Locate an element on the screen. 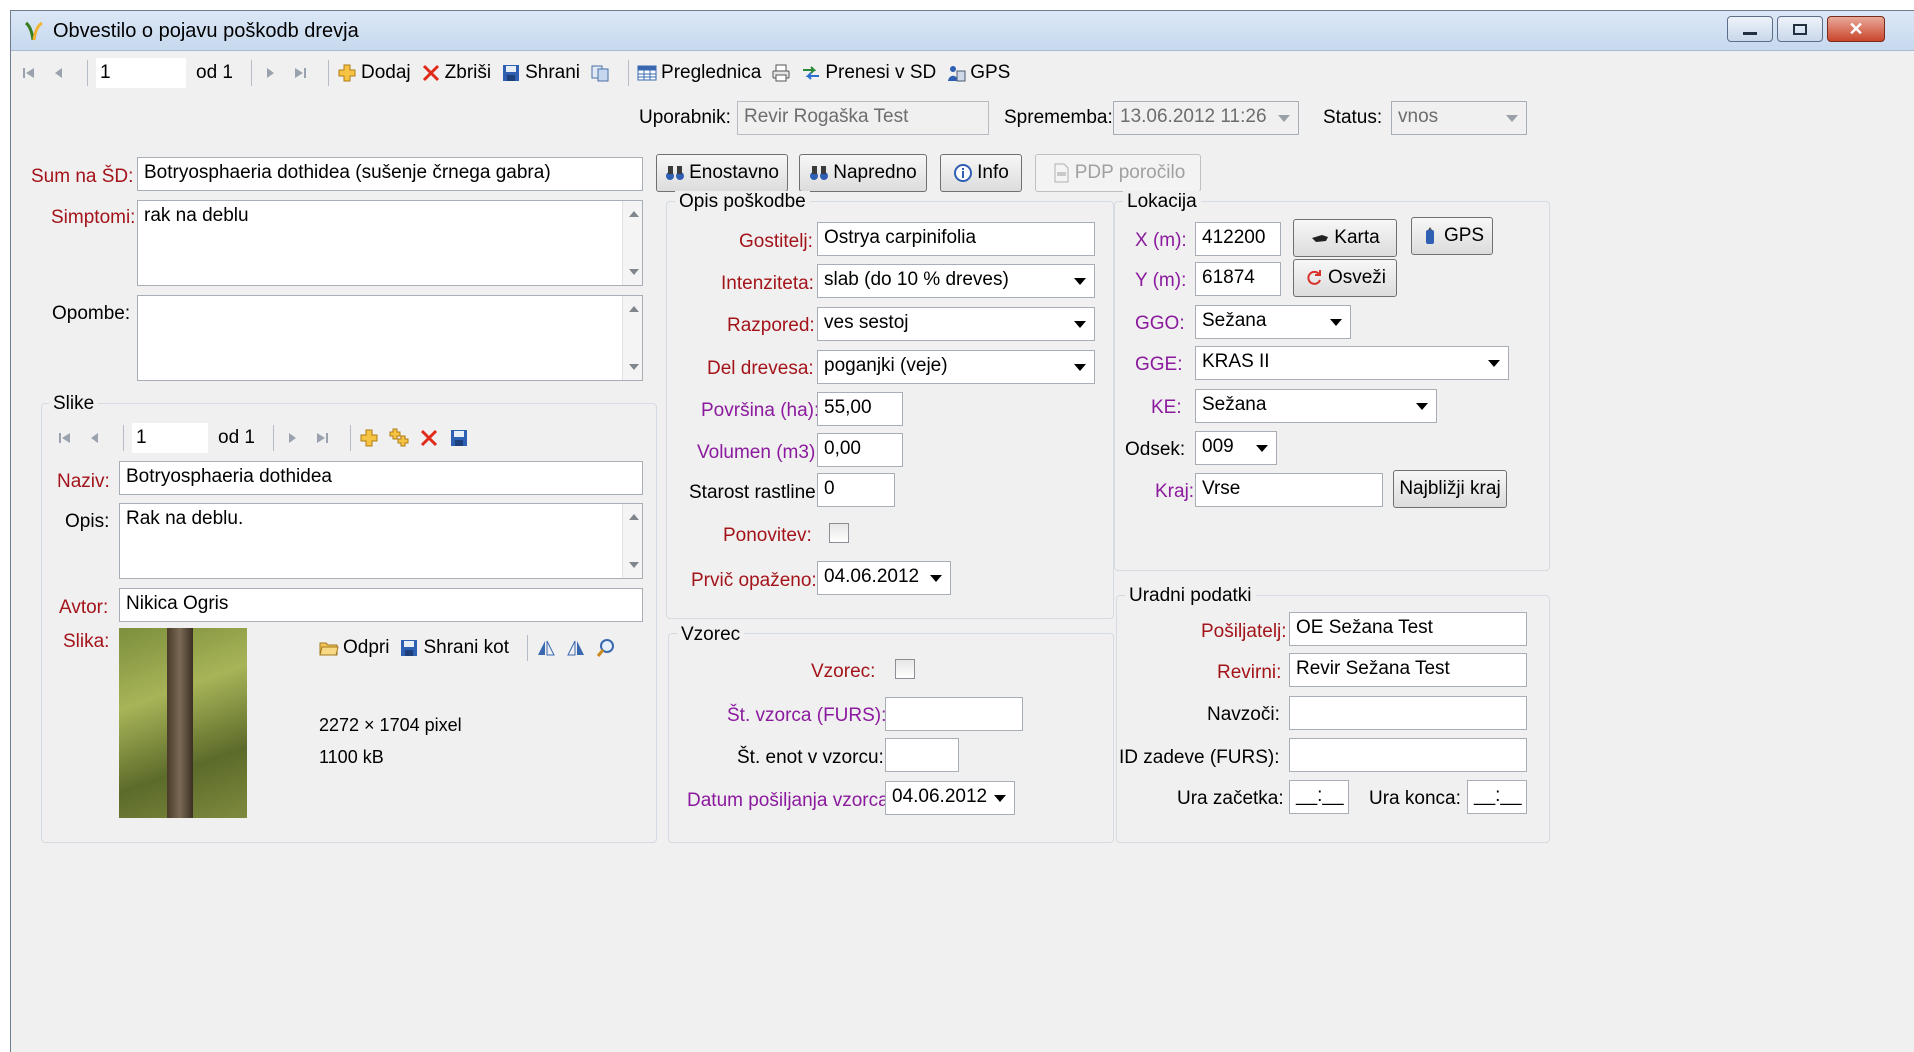  place-field: Vrse is located at coordinates (1289, 490).